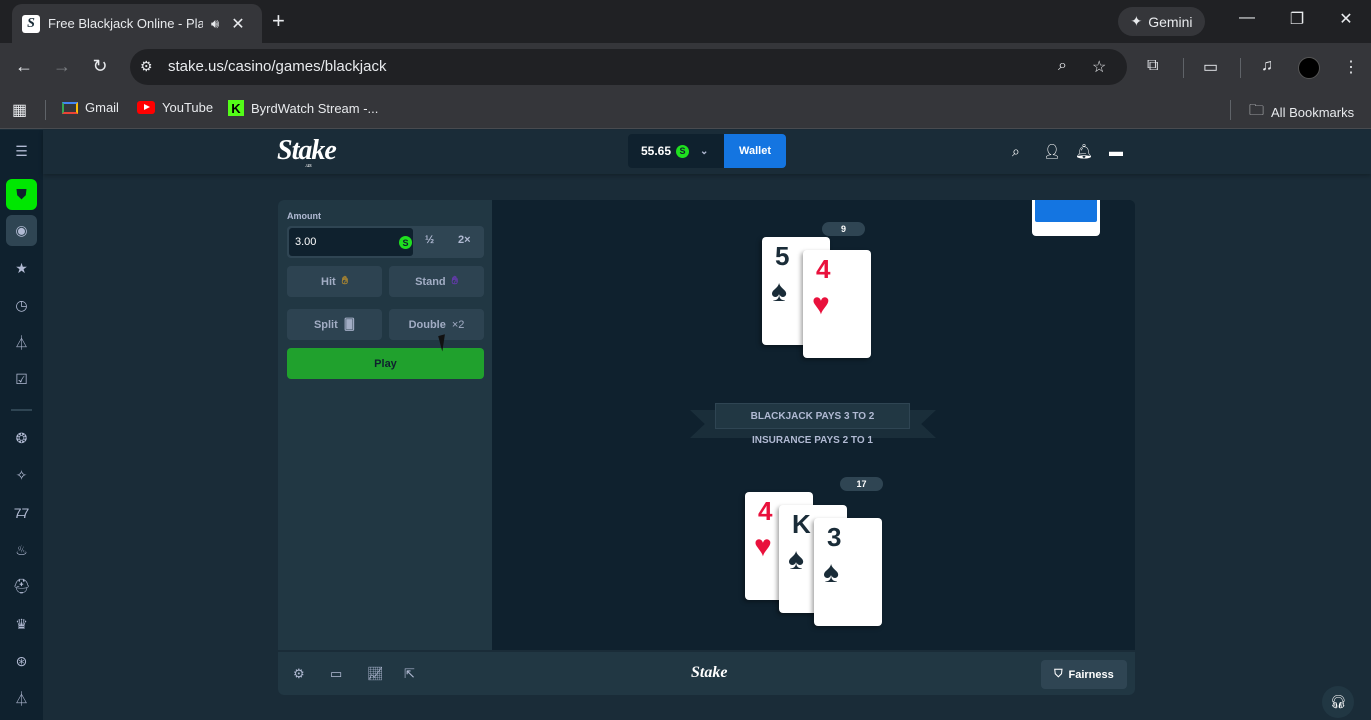 The image size is (1371, 720). What do you see at coordinates (236, 108) in the screenshot?
I see `kick-icon: K` at bounding box center [236, 108].